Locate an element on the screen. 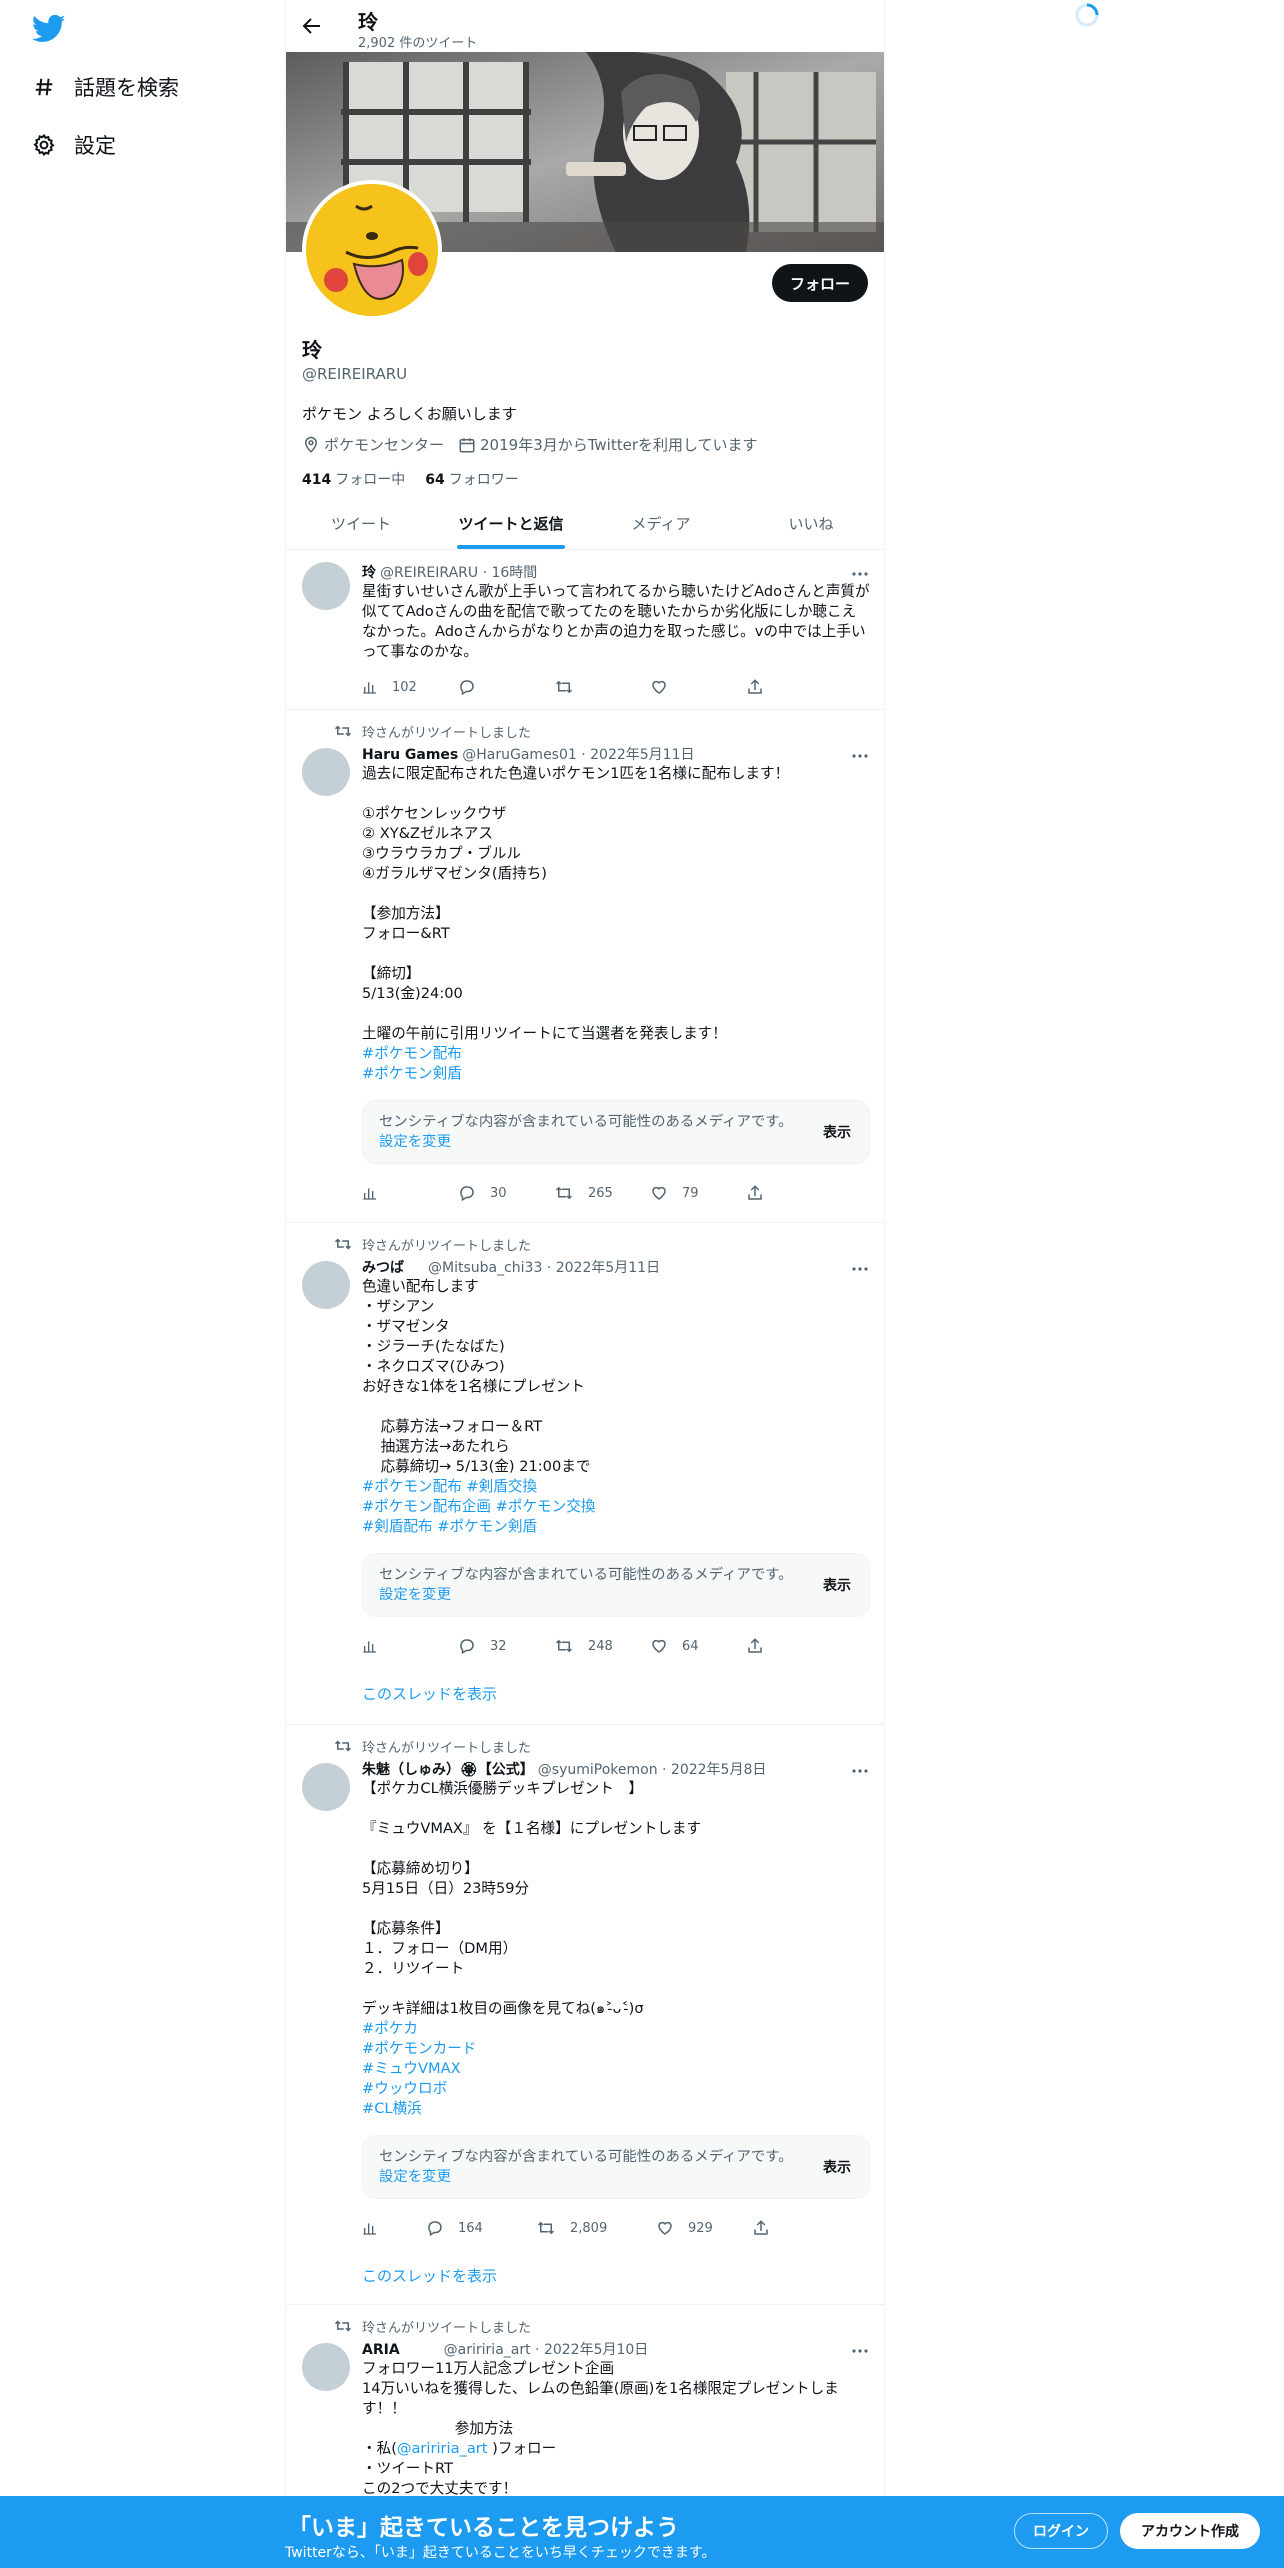 The width and height of the screenshot is (1284, 2568). avatar-image is located at coordinates (372, 250).